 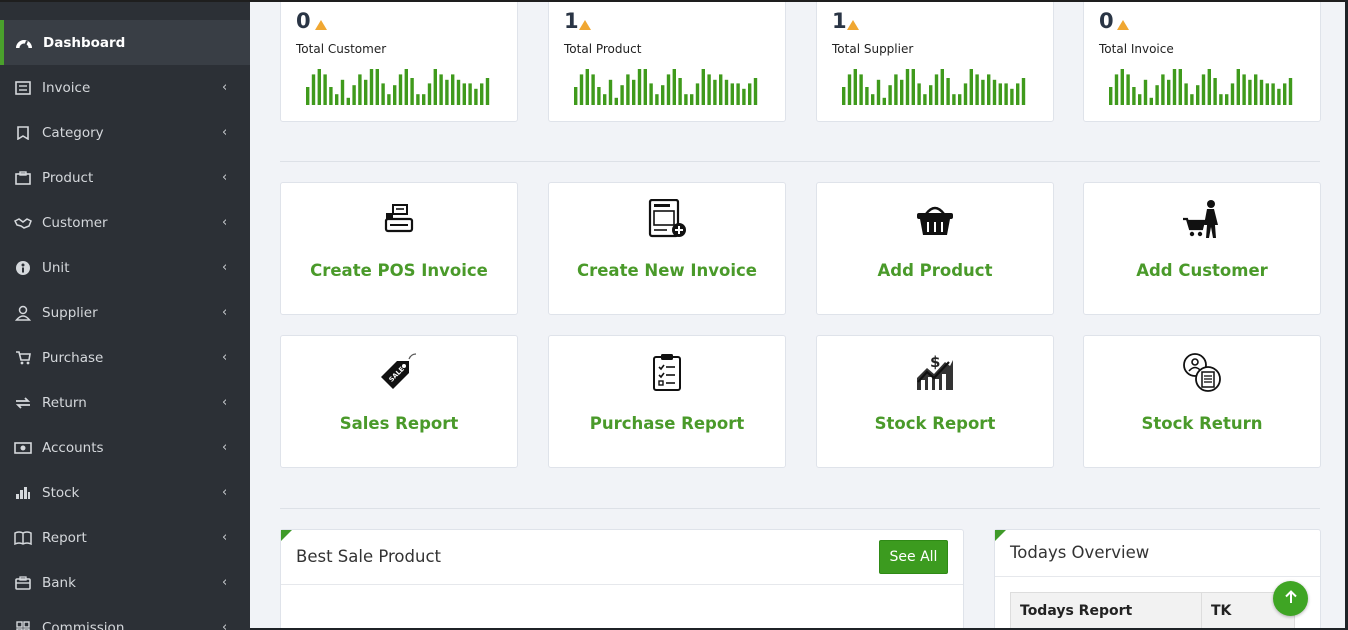 I want to click on stock-report-button: $ Stock Report, so click(x=935, y=401).